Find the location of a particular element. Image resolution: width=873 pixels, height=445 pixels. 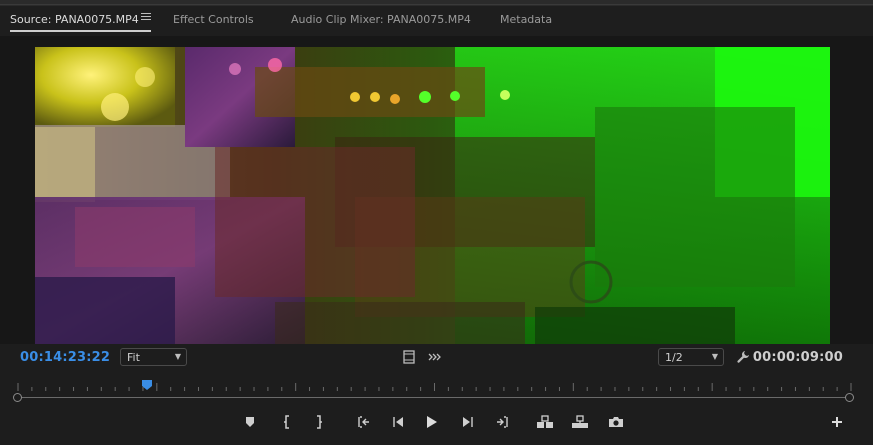

go-to-out-button is located at coordinates (502, 422).